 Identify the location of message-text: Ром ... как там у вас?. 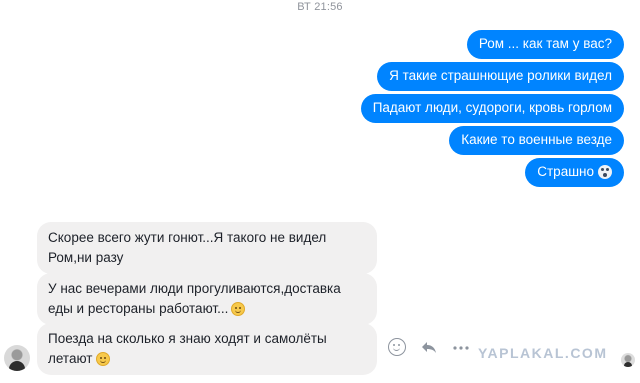
(545, 43).